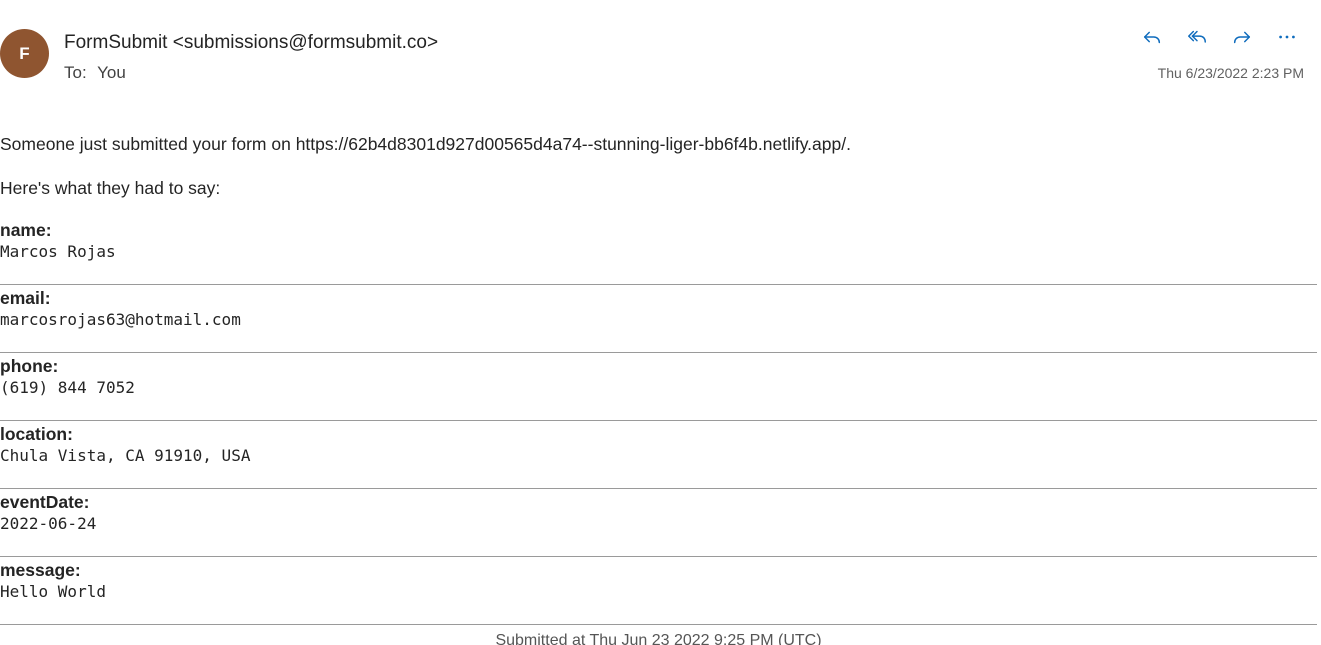  Describe the element at coordinates (111, 72) in the screenshot. I see `recipient-name: You` at that location.